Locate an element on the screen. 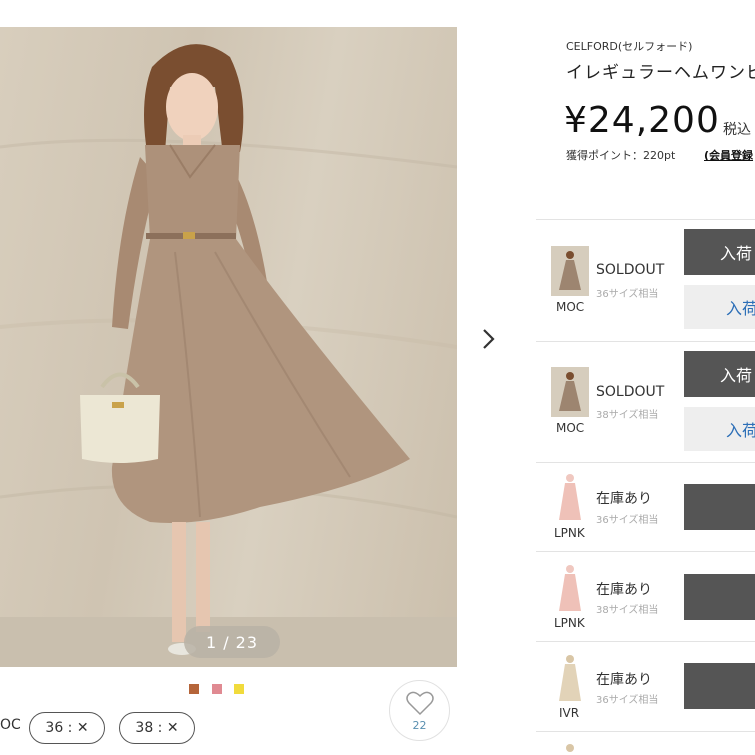 The image size is (755, 755). stock-color: IVR is located at coordinates (569, 713).